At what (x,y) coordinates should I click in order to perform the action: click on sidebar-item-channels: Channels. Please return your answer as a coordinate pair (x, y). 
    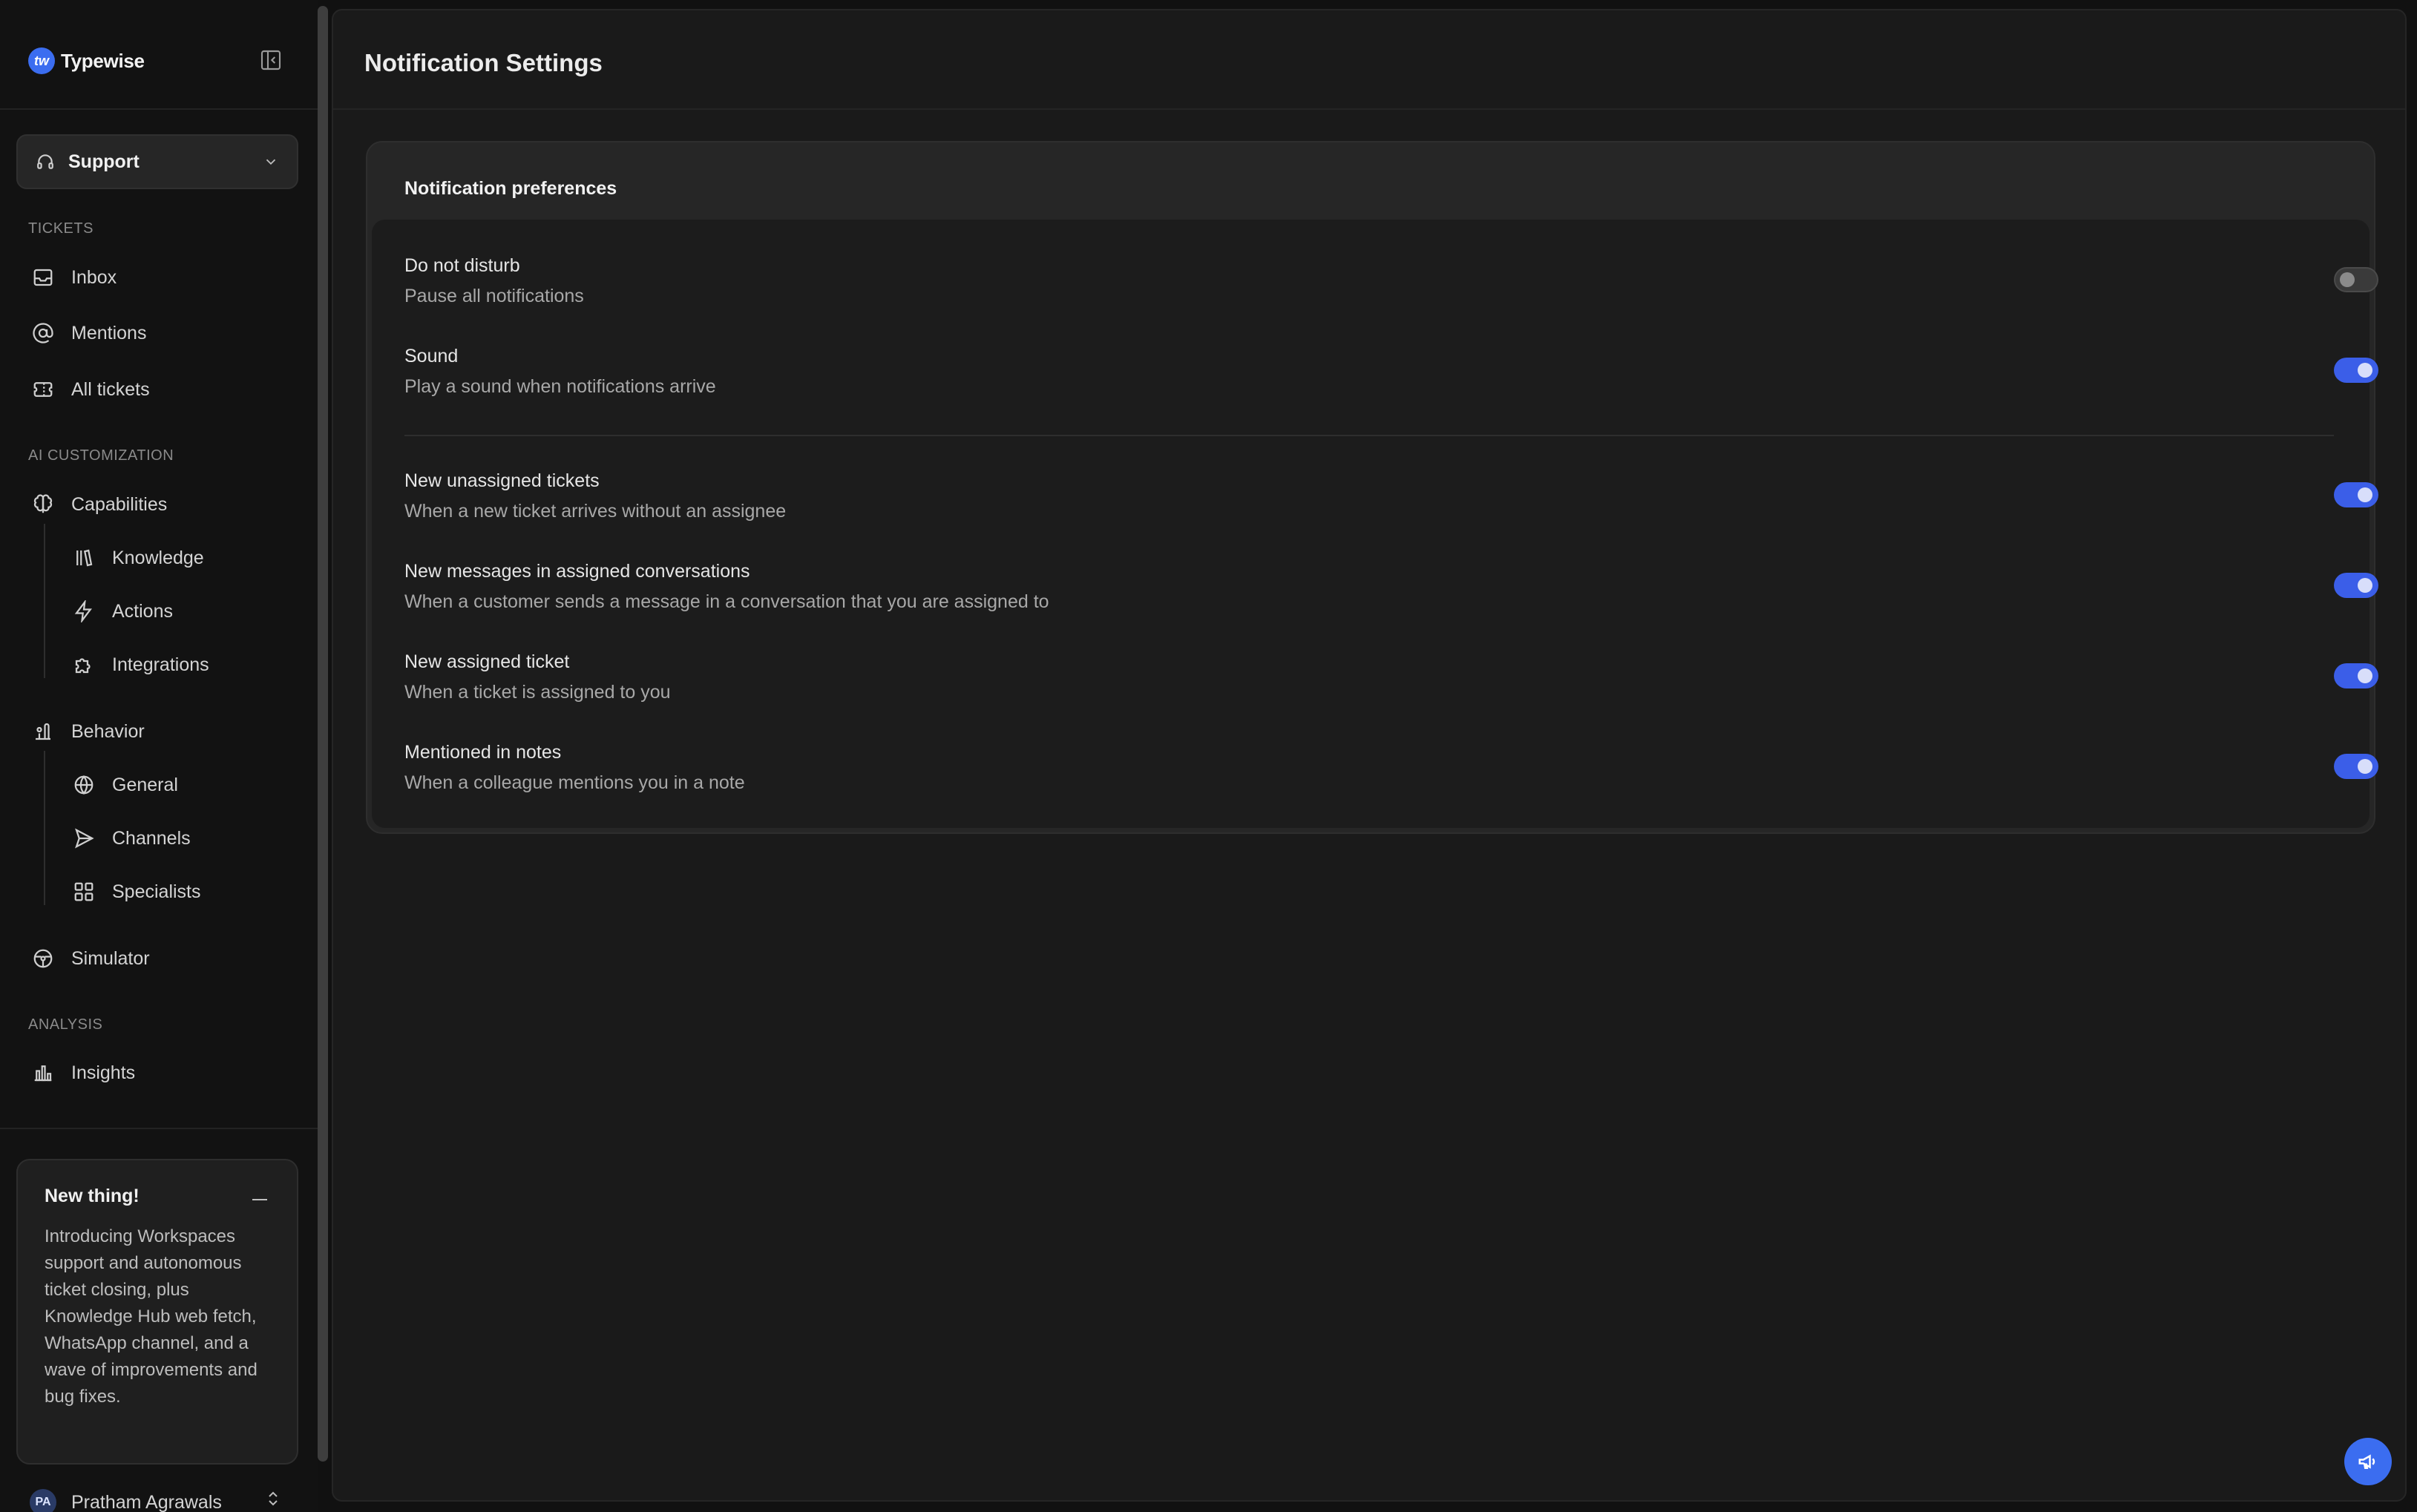
    Looking at the image, I should click on (130, 839).